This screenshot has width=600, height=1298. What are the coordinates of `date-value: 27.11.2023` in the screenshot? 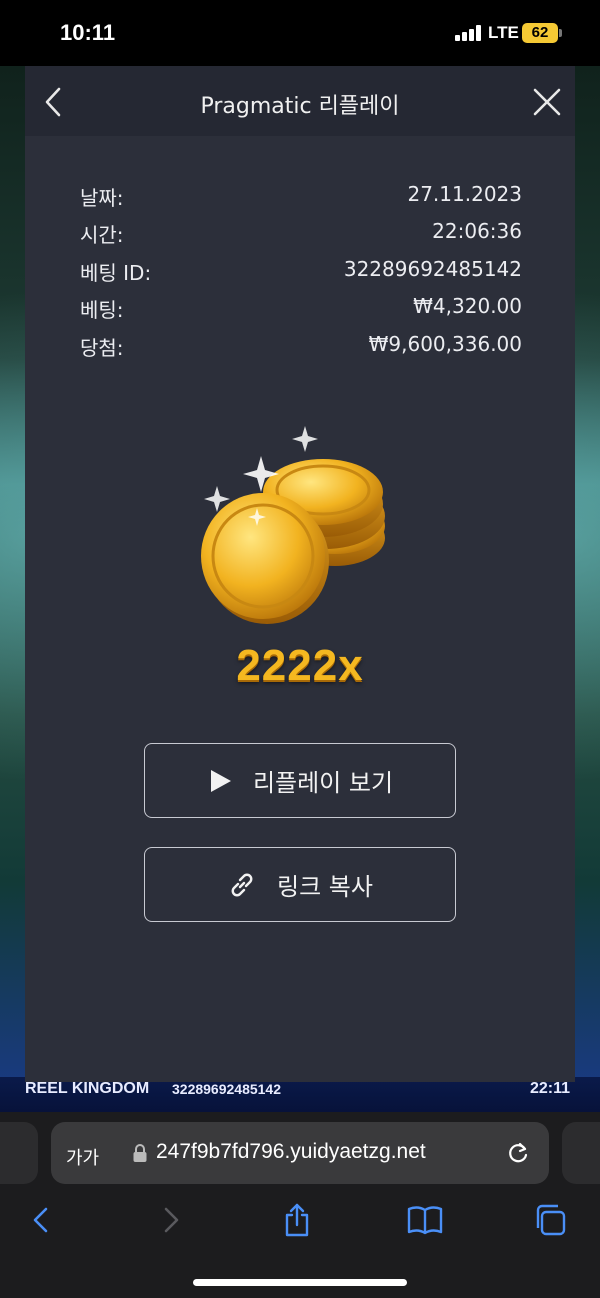 It's located at (464, 194).